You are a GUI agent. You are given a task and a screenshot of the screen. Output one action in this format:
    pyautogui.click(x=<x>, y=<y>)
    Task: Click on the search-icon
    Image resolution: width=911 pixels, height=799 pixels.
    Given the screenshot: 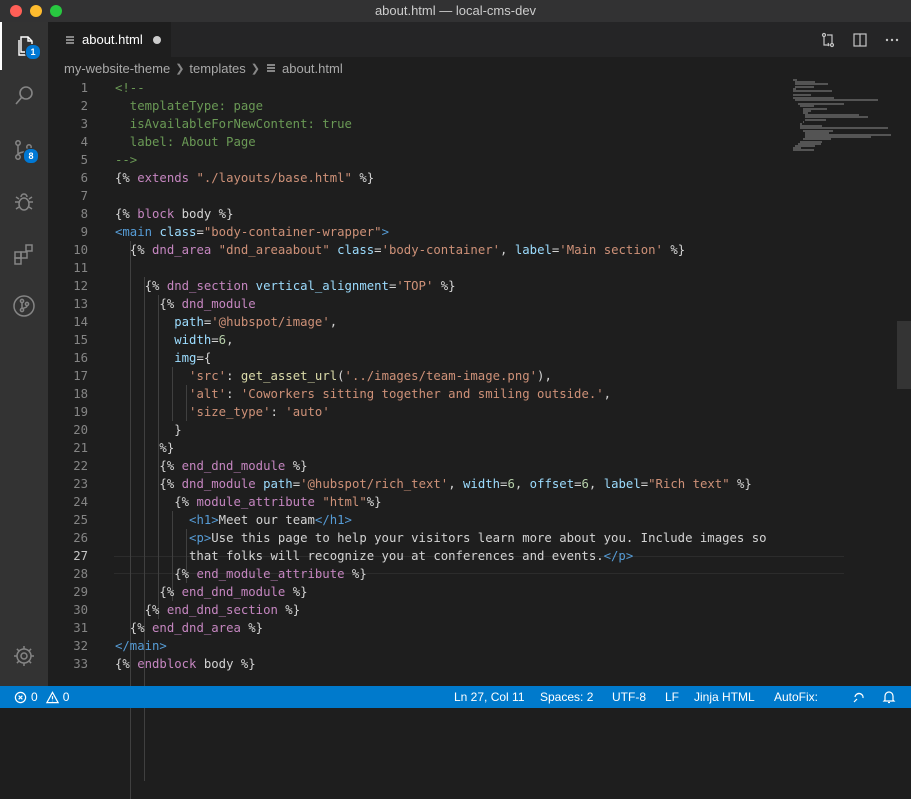 What is the action you would take?
    pyautogui.click(x=24, y=95)
    